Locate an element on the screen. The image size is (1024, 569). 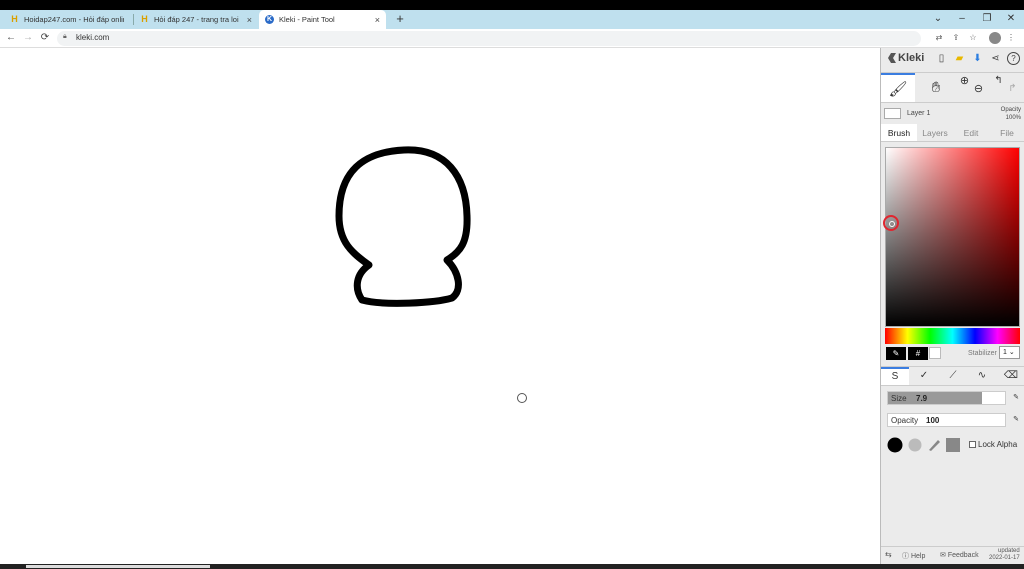
updated-date: 2022-01-17 is located at coordinates (1004, 558).